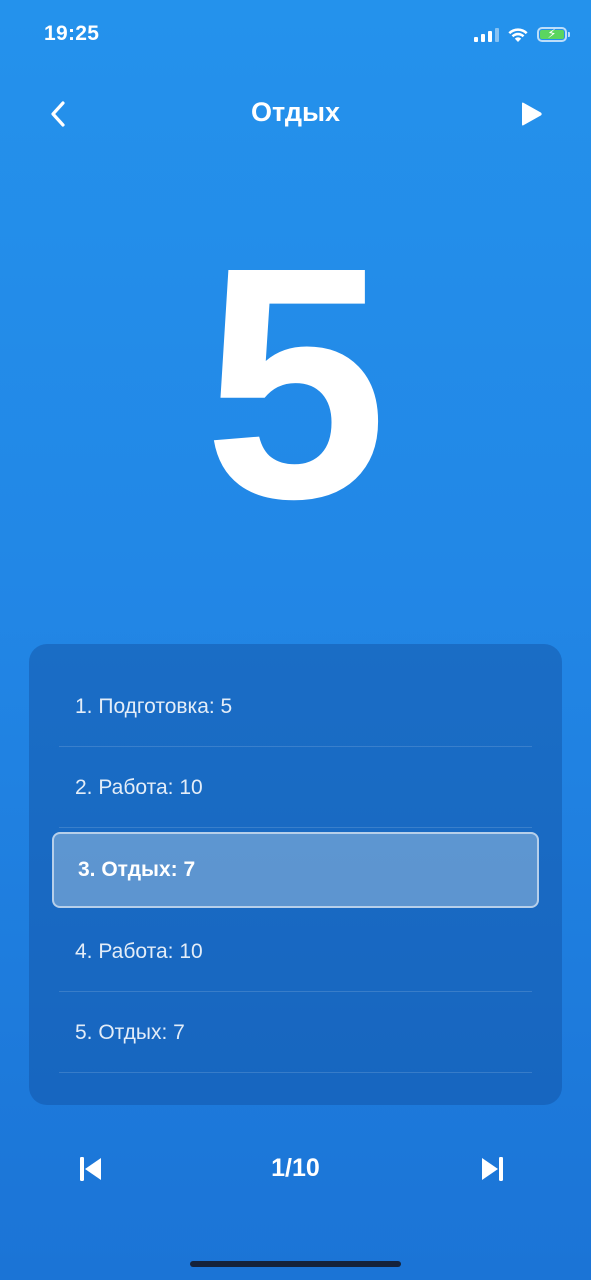 The height and width of the screenshot is (1280, 591). I want to click on nav-bar: Отдых, so click(295, 113).